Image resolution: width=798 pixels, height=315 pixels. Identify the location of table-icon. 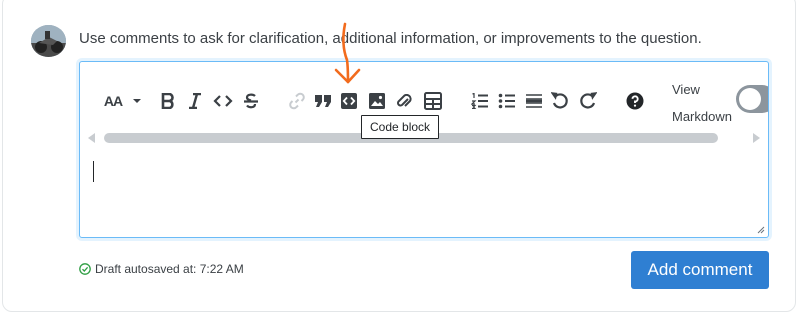
(433, 101).